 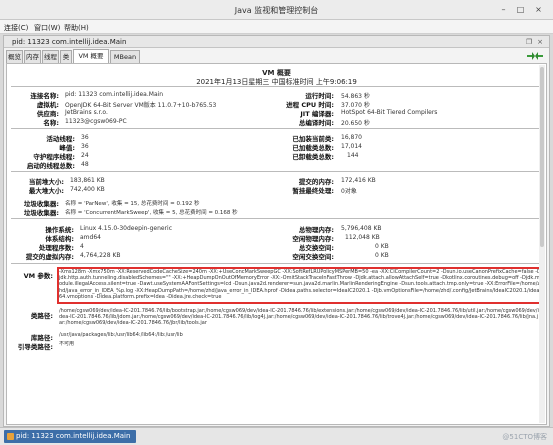 What do you see at coordinates (313, 257) in the screenshot?
I see `free-swap-label: 空闲交换空间:` at bounding box center [313, 257].